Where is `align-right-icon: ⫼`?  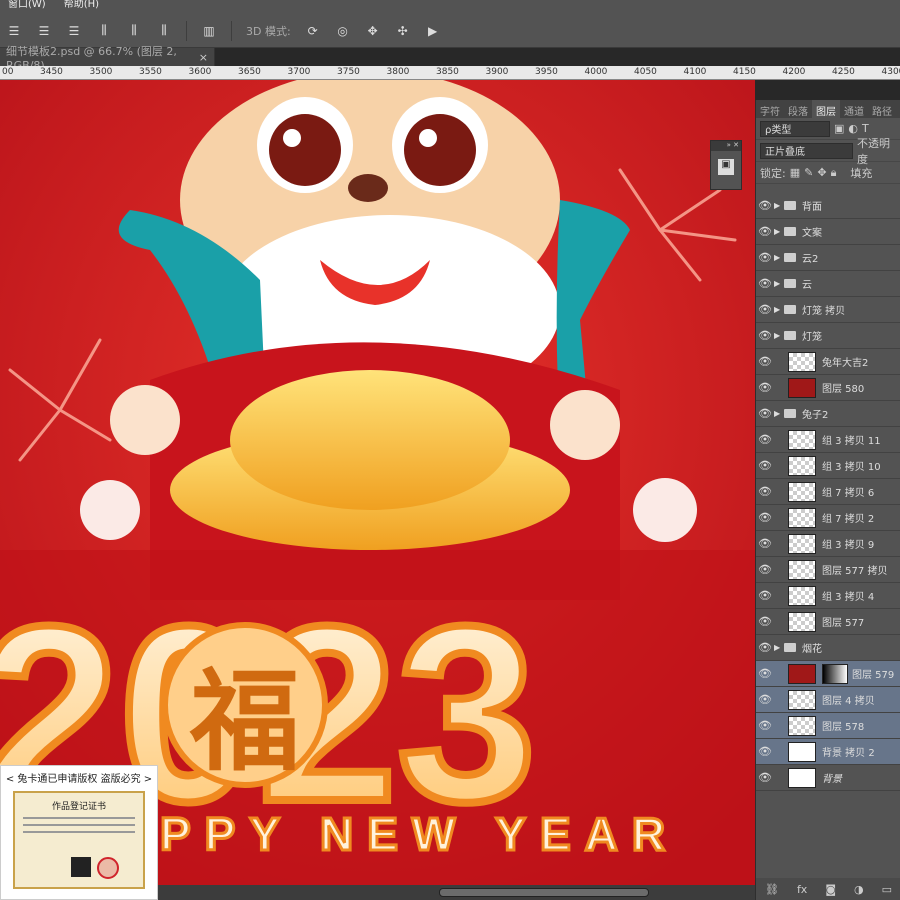
align-right-icon: ⫼ is located at coordinates (164, 30).